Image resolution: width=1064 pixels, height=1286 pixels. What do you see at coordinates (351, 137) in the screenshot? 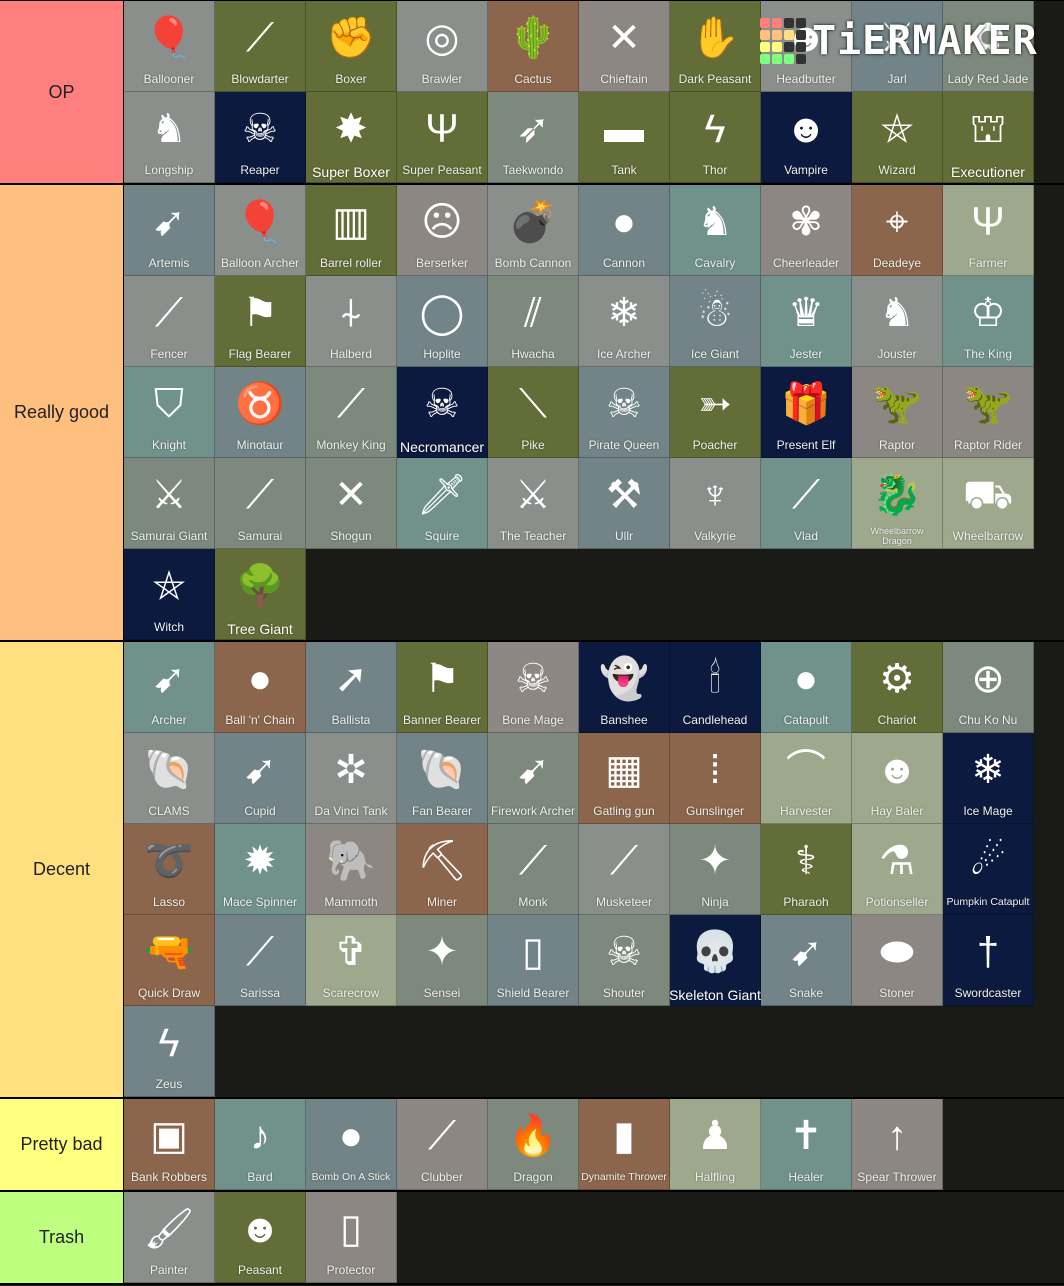
I see `unit-card: ✸ Super Boxer` at bounding box center [351, 137].